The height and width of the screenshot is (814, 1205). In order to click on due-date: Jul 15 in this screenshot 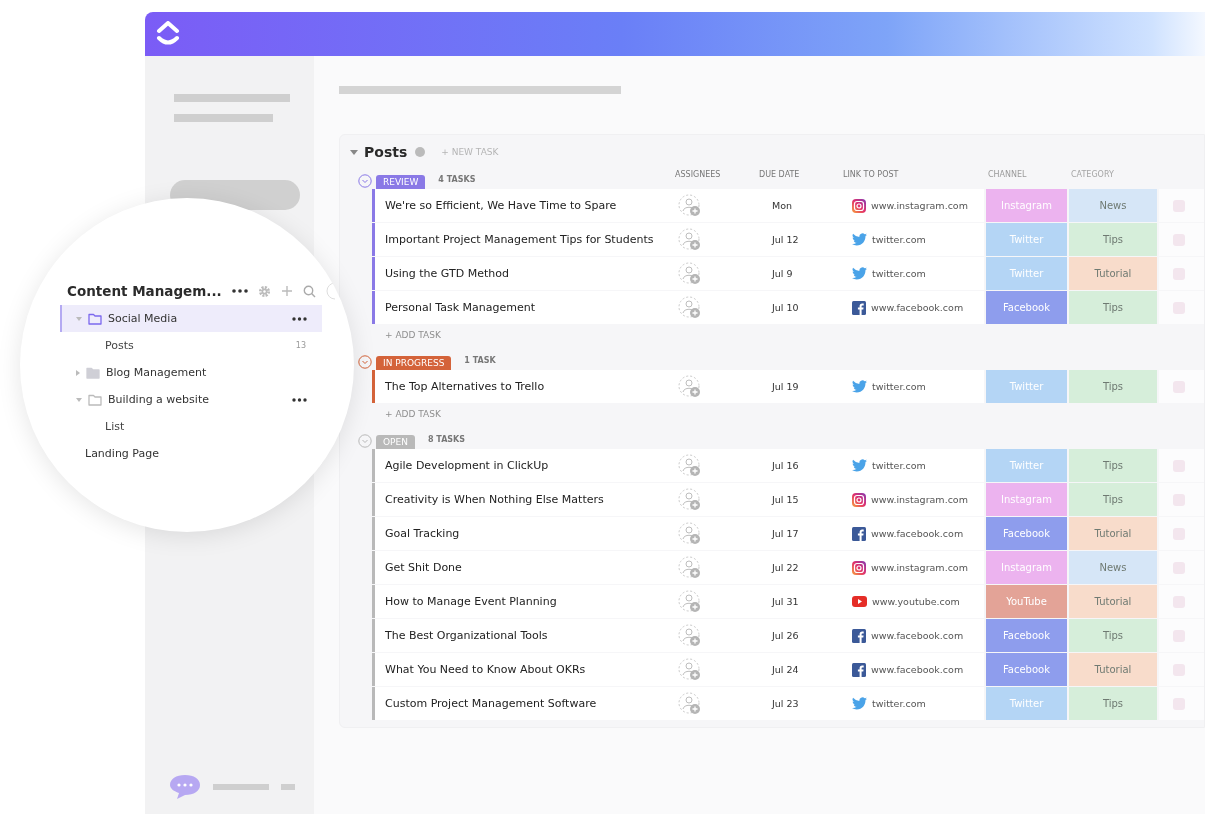, I will do `click(802, 499)`.